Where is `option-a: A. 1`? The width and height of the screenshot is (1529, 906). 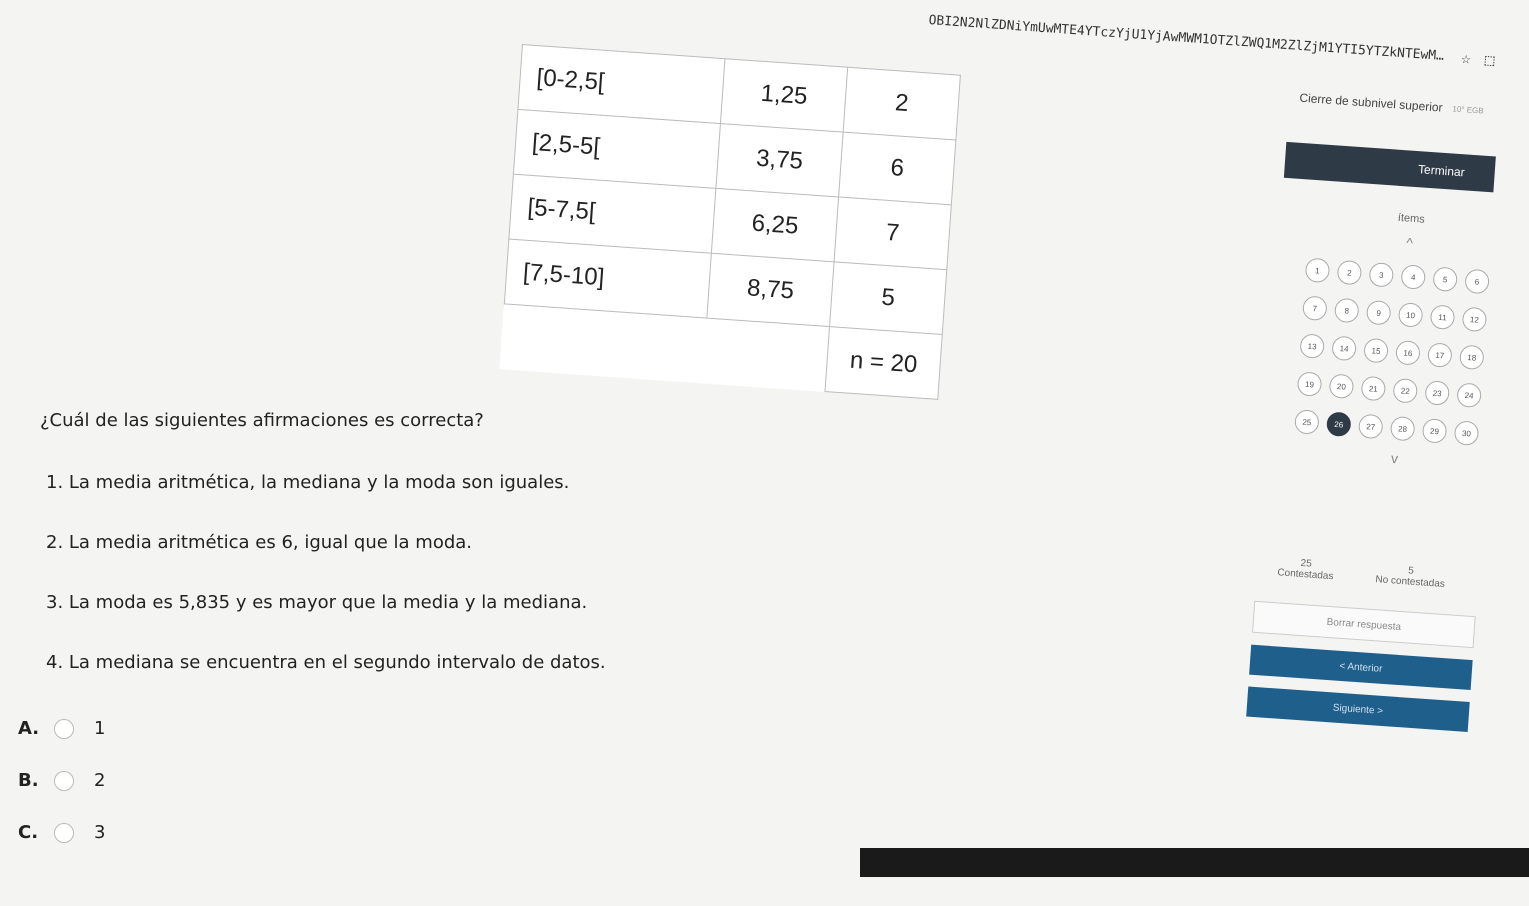 option-a: A. 1 is located at coordinates (61, 728).